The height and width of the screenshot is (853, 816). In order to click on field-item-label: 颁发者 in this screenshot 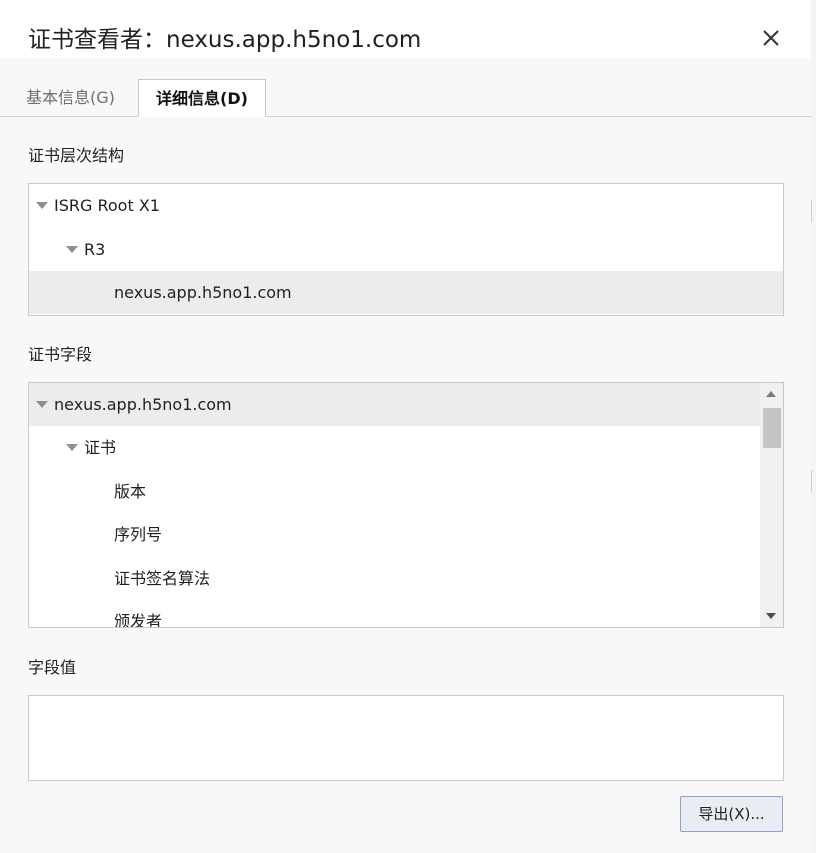, I will do `click(138, 620)`.